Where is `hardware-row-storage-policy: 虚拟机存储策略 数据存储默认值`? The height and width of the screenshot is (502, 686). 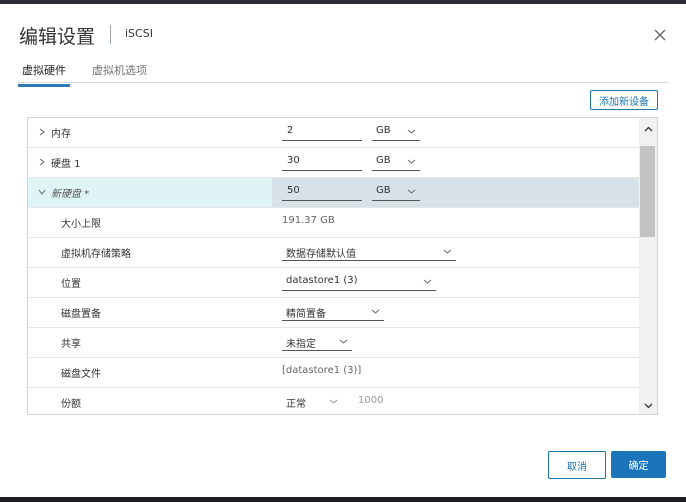 hardware-row-storage-policy: 虚拟机存储策略 数据存储默认值 is located at coordinates (333, 253).